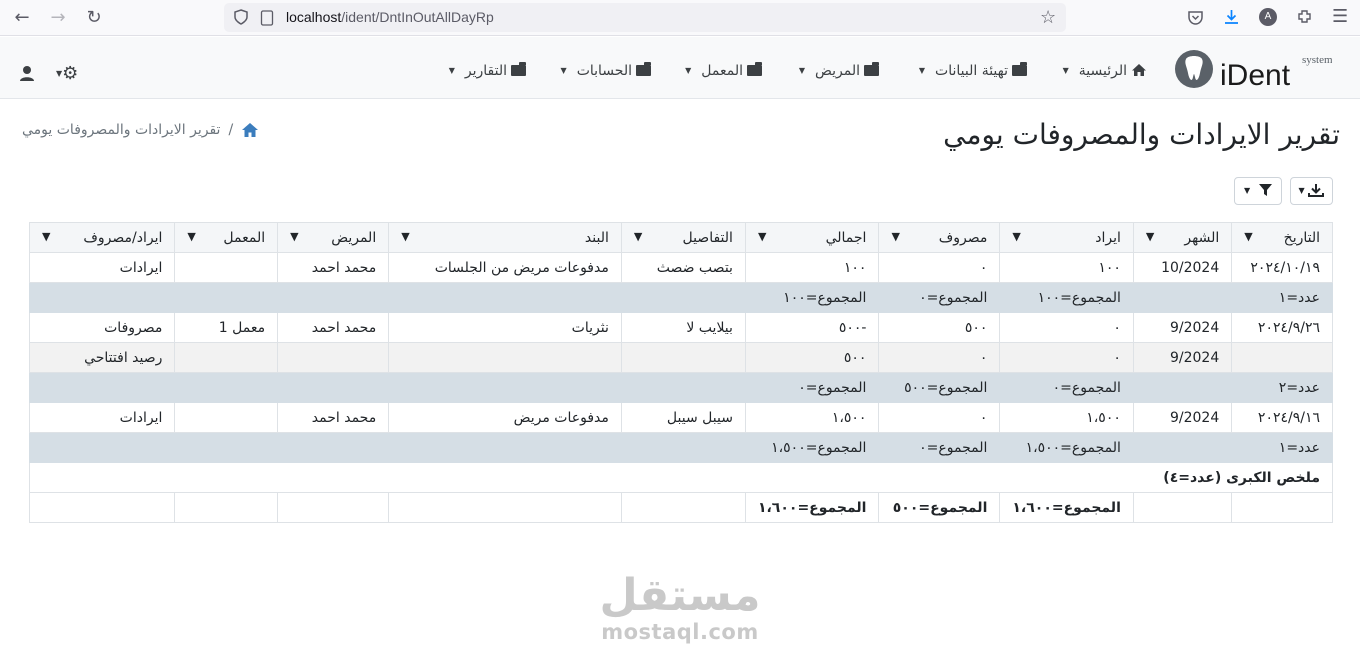  Describe the element at coordinates (505, 327) in the screenshot. I see `cell-item: نثريات` at that location.